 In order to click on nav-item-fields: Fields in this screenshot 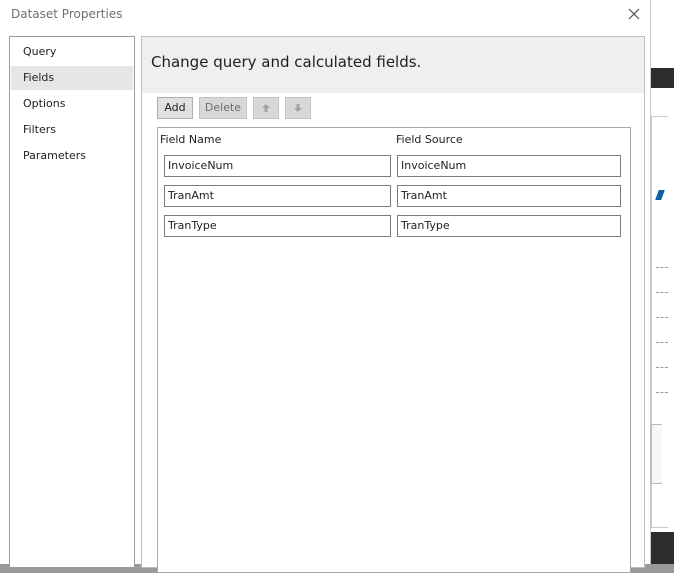, I will do `click(72, 78)`.